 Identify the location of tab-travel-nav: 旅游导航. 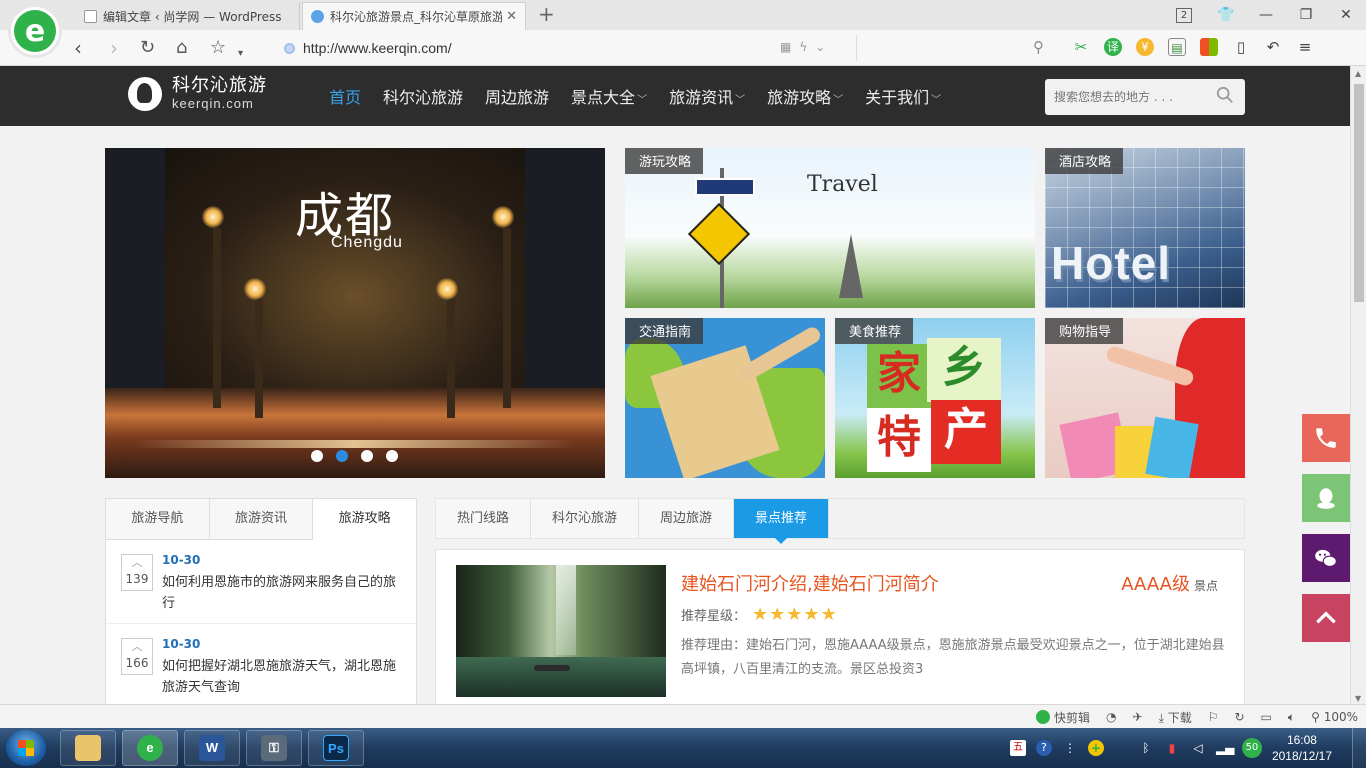
(158, 519).